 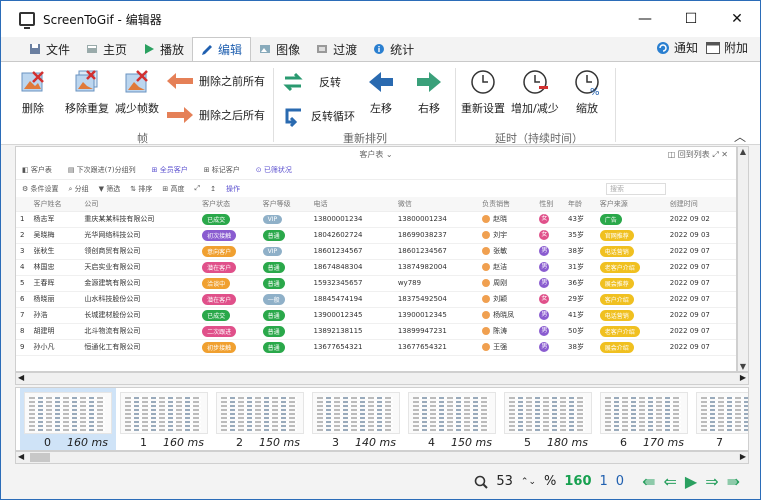 What do you see at coordinates (112, 283) in the screenshot?
I see `company-name: 金源建筑有限公司` at bounding box center [112, 283].